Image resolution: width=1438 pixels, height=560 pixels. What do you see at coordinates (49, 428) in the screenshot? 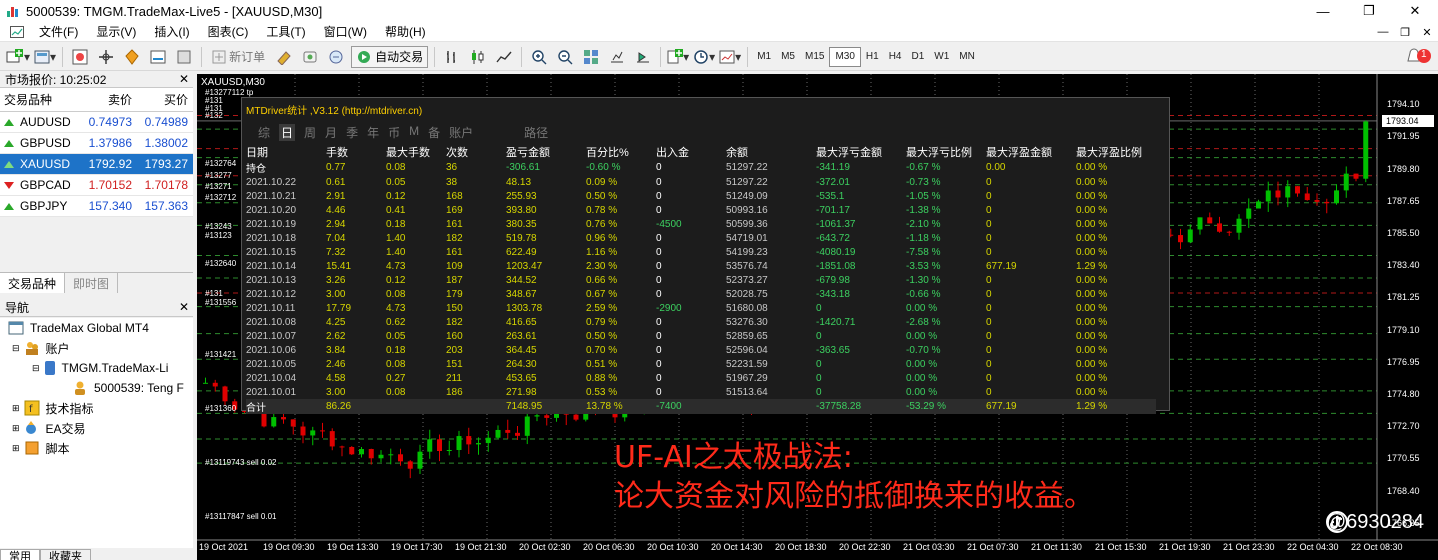
I see `nav-expert-advisors: ⊞ EA交易` at bounding box center [49, 428].